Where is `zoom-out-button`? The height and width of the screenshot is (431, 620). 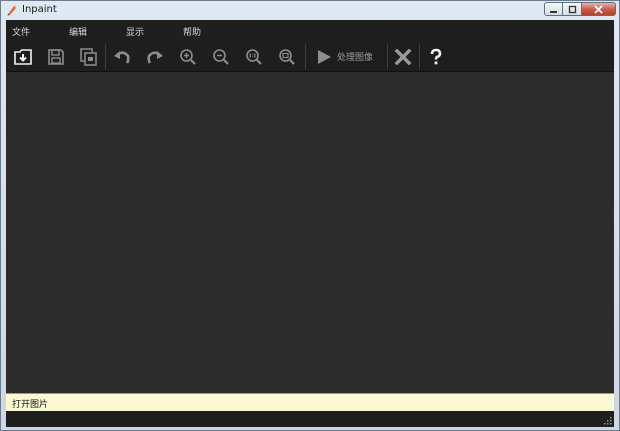
zoom-out-button is located at coordinates (221, 56).